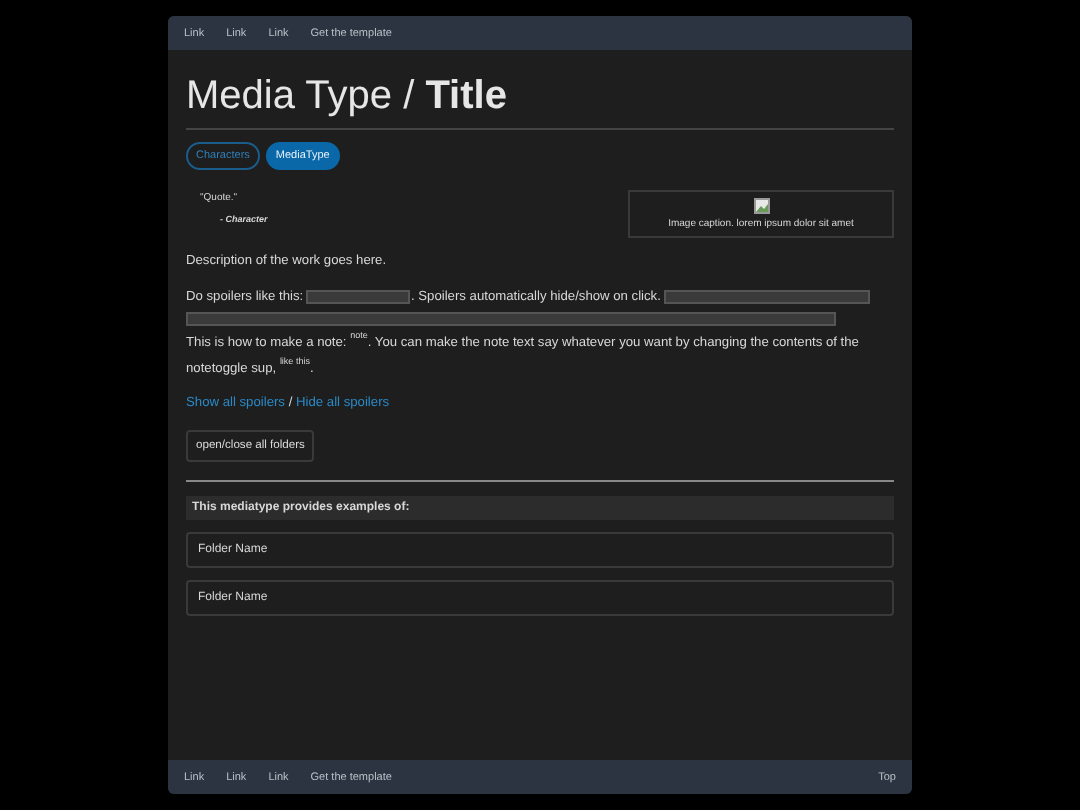  I want to click on broken-image-icon, so click(761, 206).